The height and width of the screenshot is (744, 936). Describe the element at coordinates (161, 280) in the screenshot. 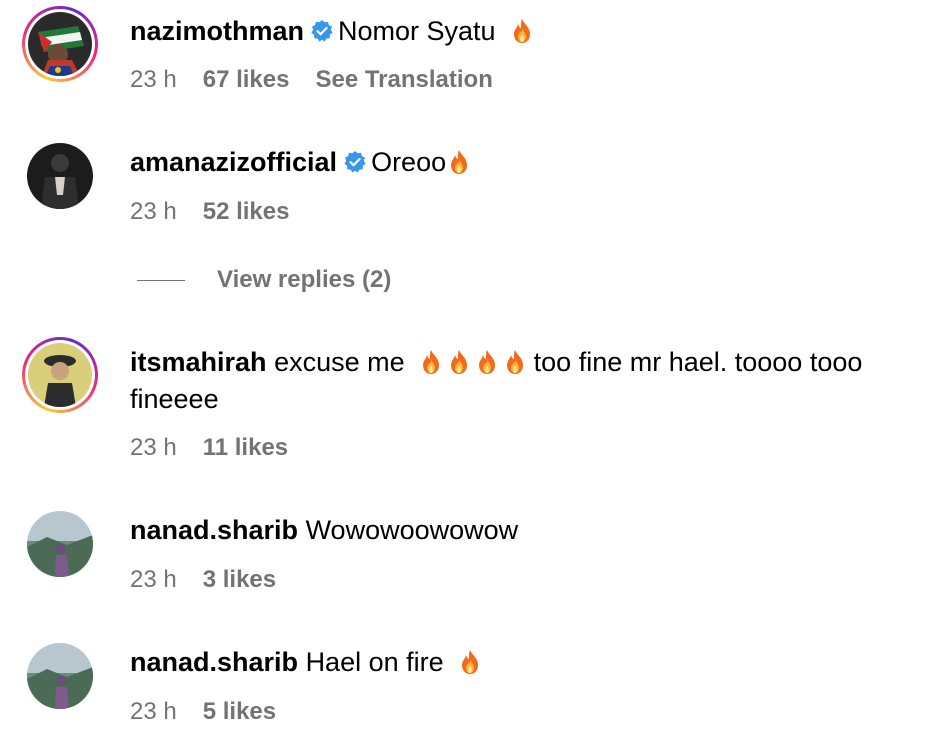

I see `replies-divider` at that location.